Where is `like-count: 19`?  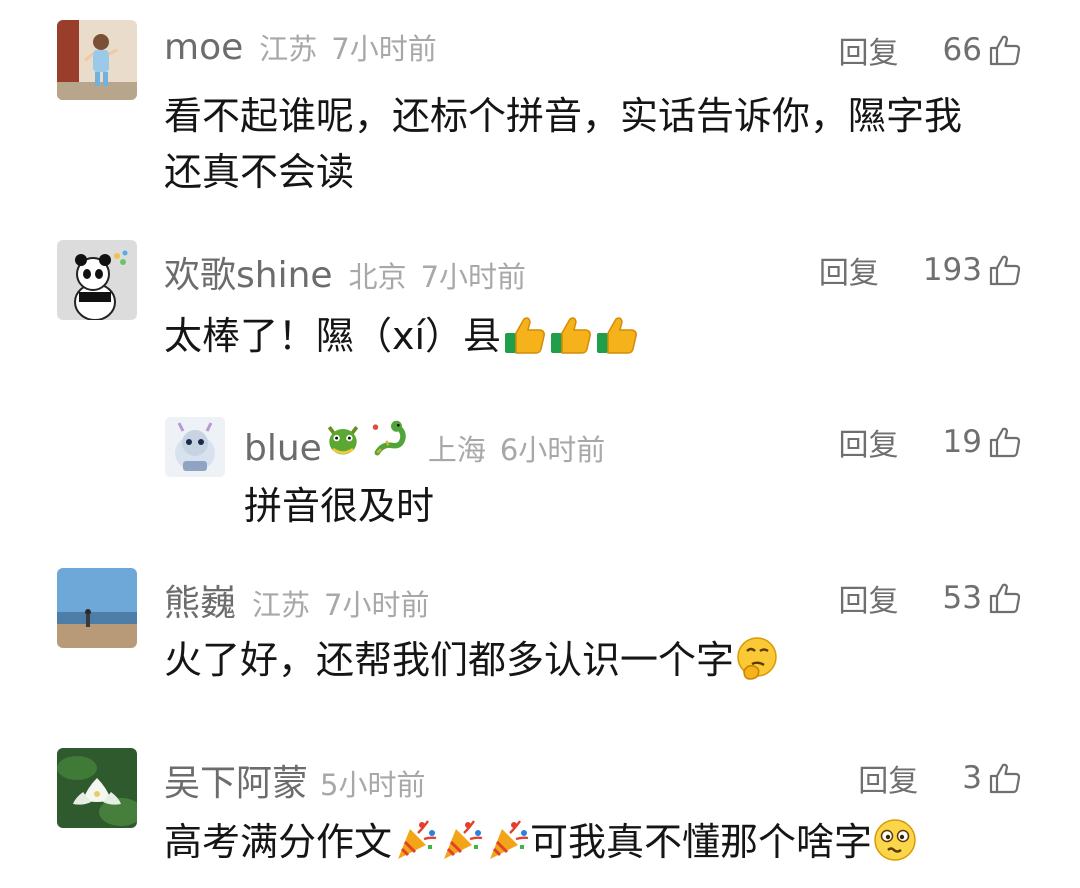 like-count: 19 is located at coordinates (962, 442).